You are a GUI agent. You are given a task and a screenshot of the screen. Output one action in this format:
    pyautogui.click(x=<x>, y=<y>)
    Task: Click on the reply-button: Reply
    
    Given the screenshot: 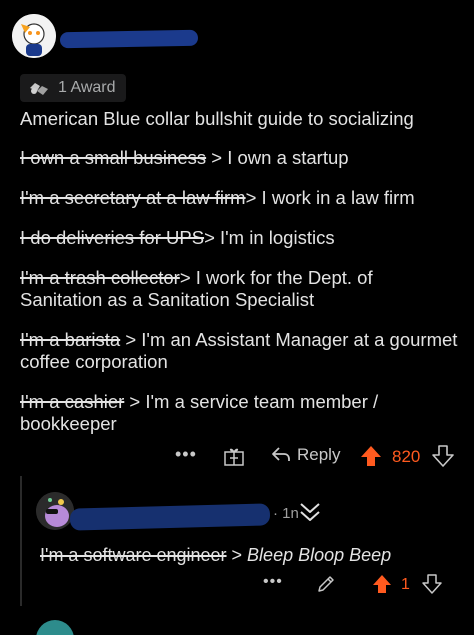 What is the action you would take?
    pyautogui.click(x=305, y=455)
    